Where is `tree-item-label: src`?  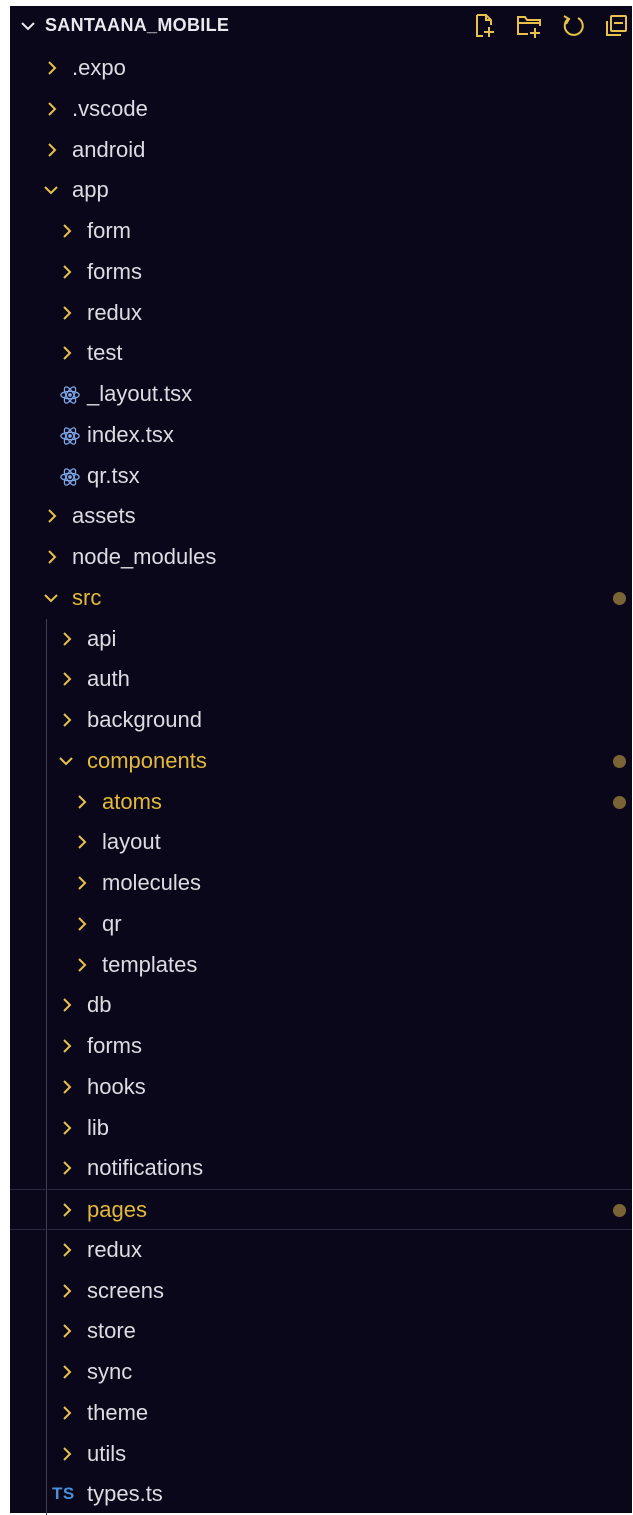
tree-item-label: src is located at coordinates (86, 598).